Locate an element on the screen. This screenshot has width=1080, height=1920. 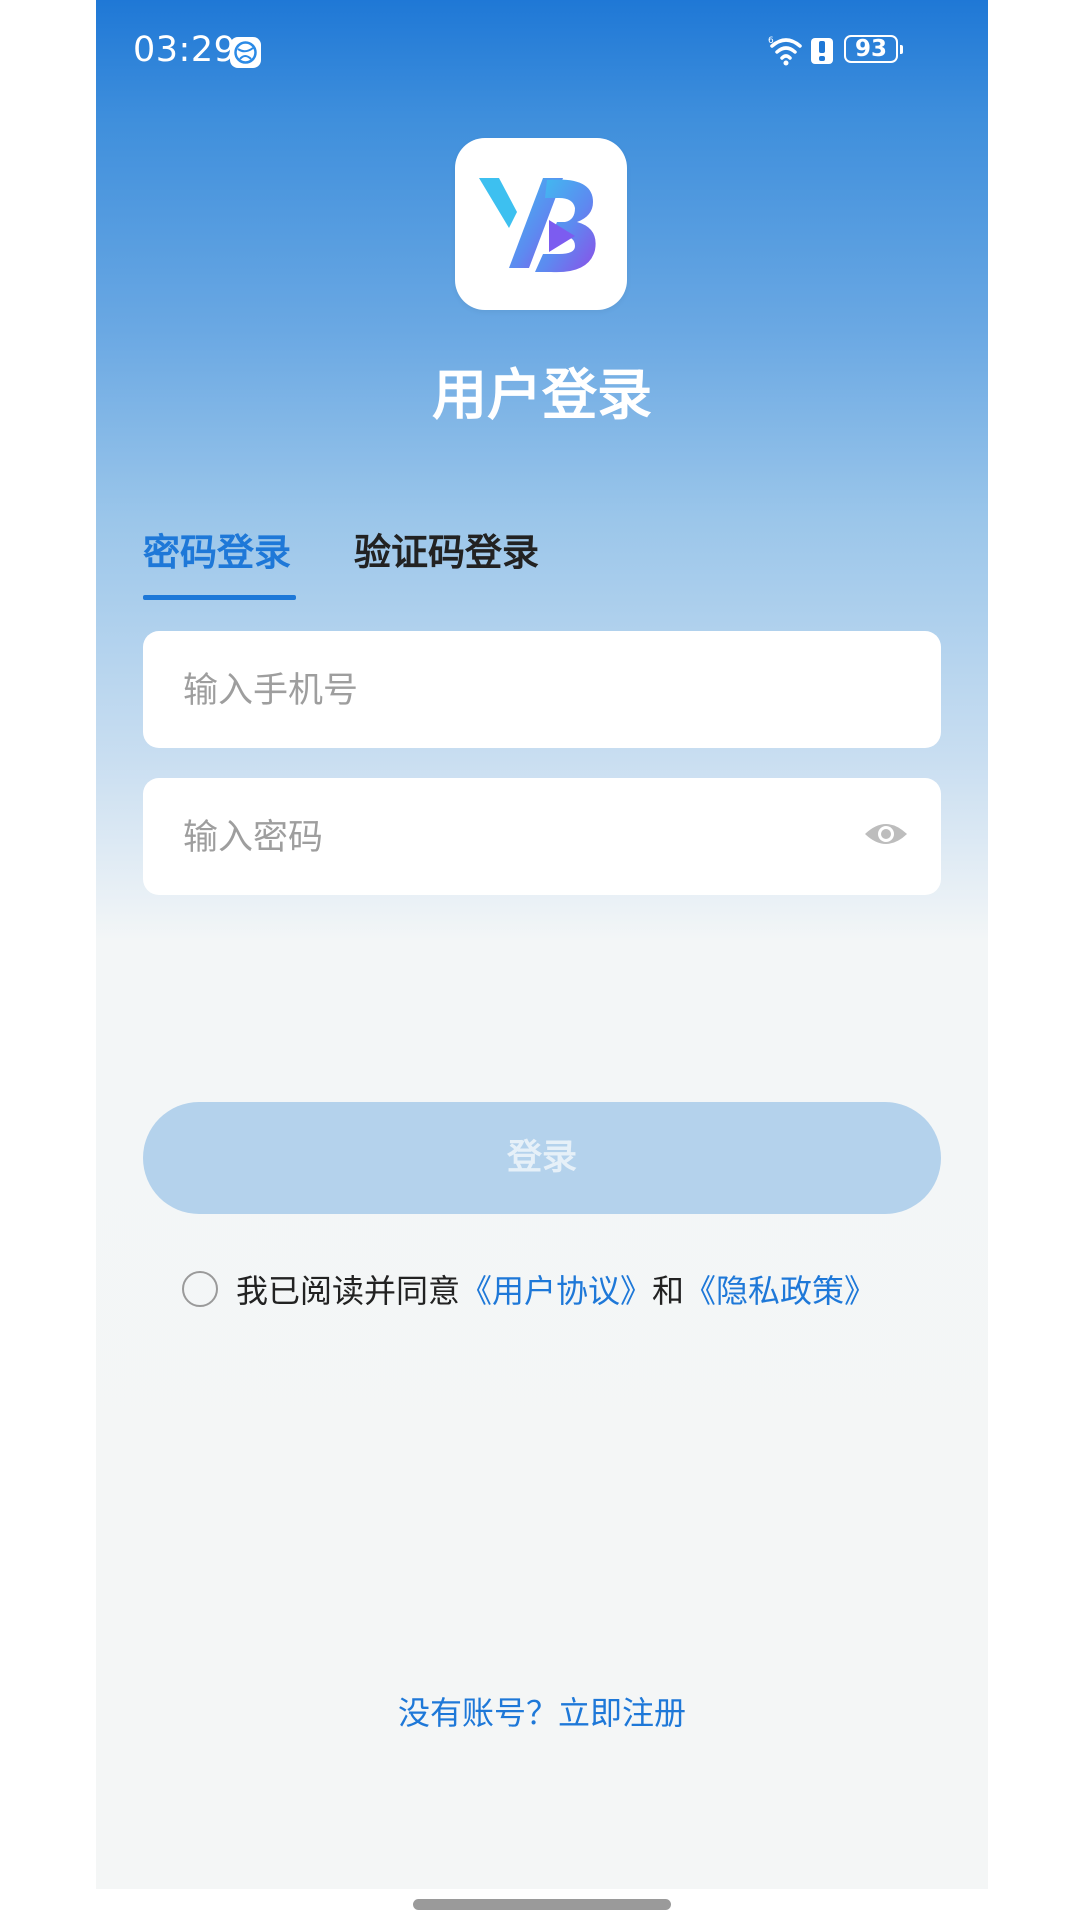
user-agreement-link: 《用户协议》 is located at coordinates (556, 1291).